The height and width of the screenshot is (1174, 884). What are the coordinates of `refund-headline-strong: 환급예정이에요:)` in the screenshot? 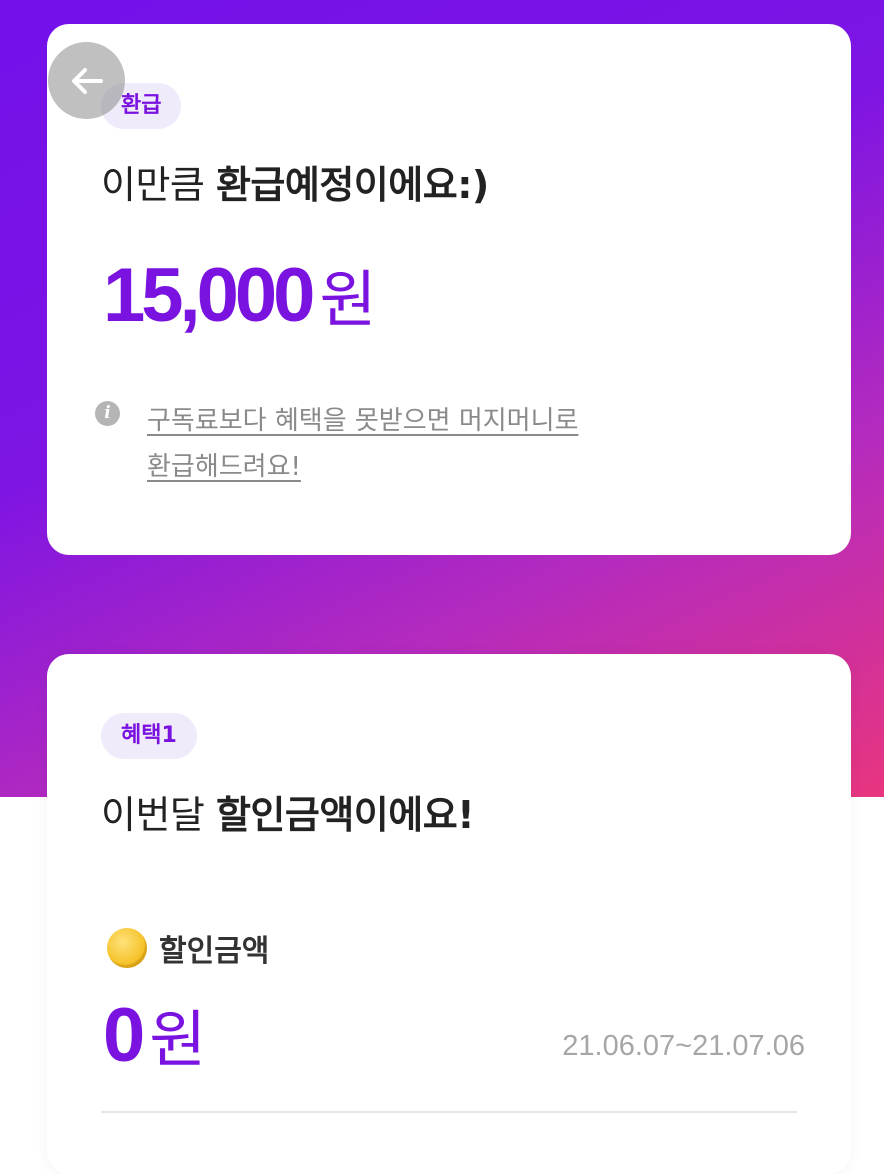 It's located at (352, 185).